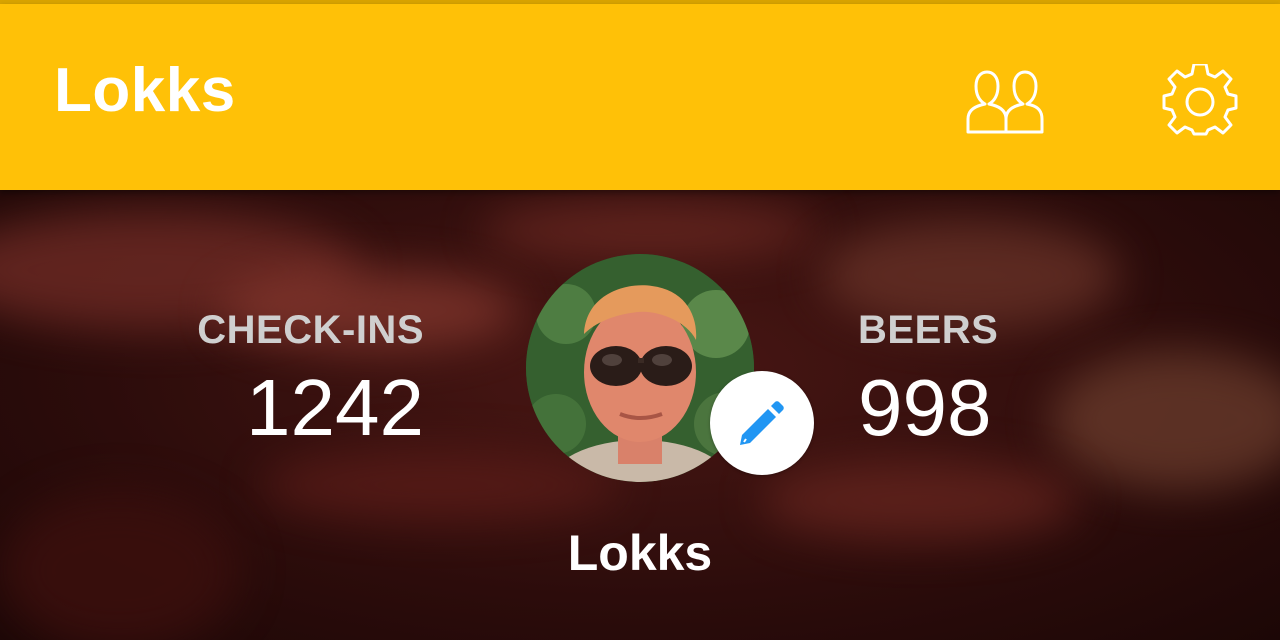 This screenshot has width=1280, height=640. I want to click on beers-count: 998, so click(925, 407).